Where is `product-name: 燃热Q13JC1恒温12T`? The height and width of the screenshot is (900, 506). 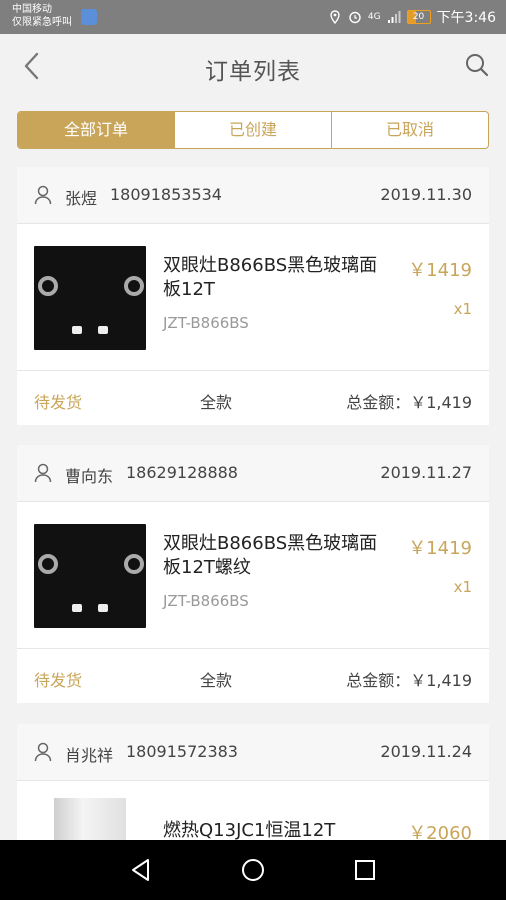
product-name: 燃热Q13JC1恒温12T is located at coordinates (249, 830).